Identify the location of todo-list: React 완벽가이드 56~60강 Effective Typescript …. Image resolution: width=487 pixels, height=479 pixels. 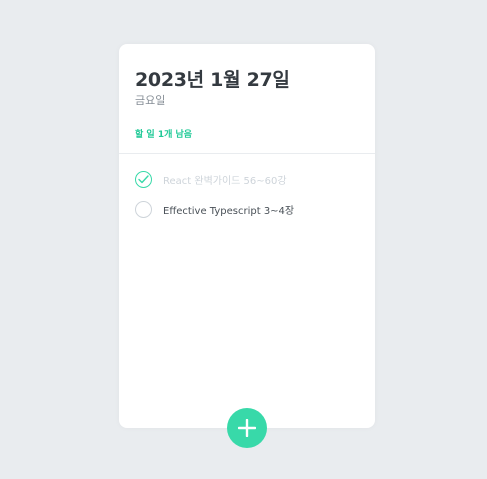
(247, 194).